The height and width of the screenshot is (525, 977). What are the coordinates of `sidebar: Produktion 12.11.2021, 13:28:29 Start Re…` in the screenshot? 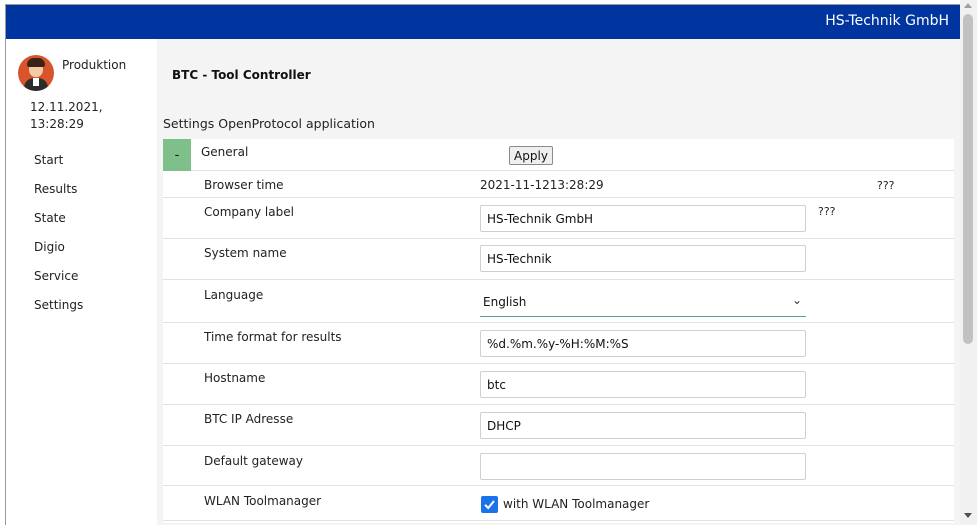 It's located at (81, 282).